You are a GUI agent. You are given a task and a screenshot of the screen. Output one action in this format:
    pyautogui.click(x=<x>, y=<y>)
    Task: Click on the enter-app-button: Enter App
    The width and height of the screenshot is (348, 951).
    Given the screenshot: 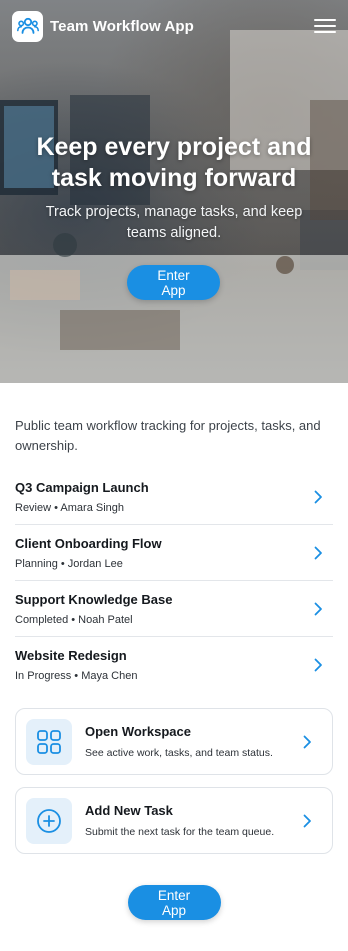 What is the action you would take?
    pyautogui.click(x=173, y=282)
    